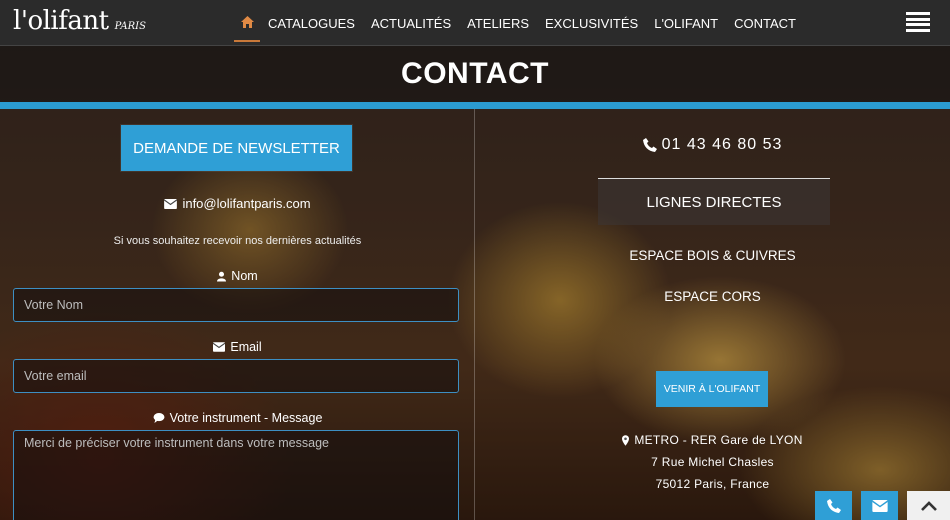 The width and height of the screenshot is (950, 520). I want to click on name-label-text: Nom, so click(244, 276).